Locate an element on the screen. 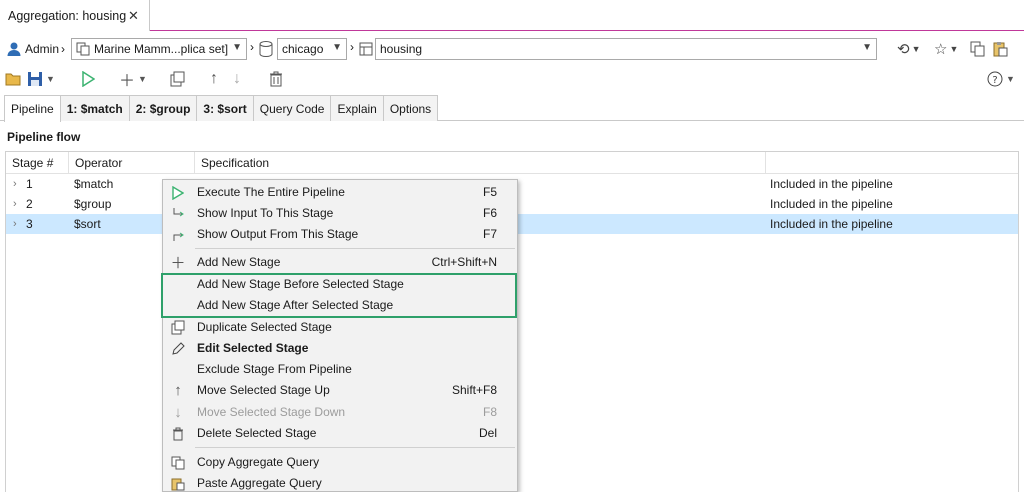 The image size is (1024, 492). collection-label: housing is located at coordinates (401, 49).